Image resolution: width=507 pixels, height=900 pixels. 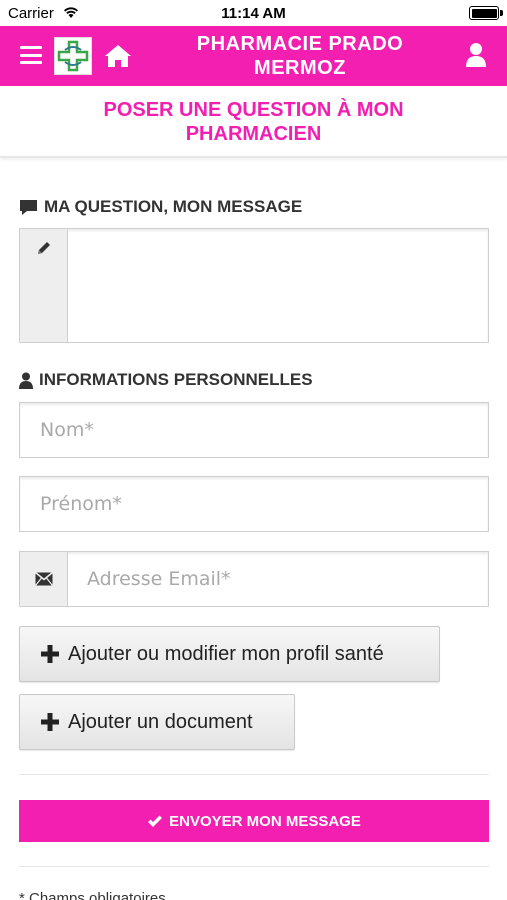 I want to click on nom-field, so click(x=254, y=430).